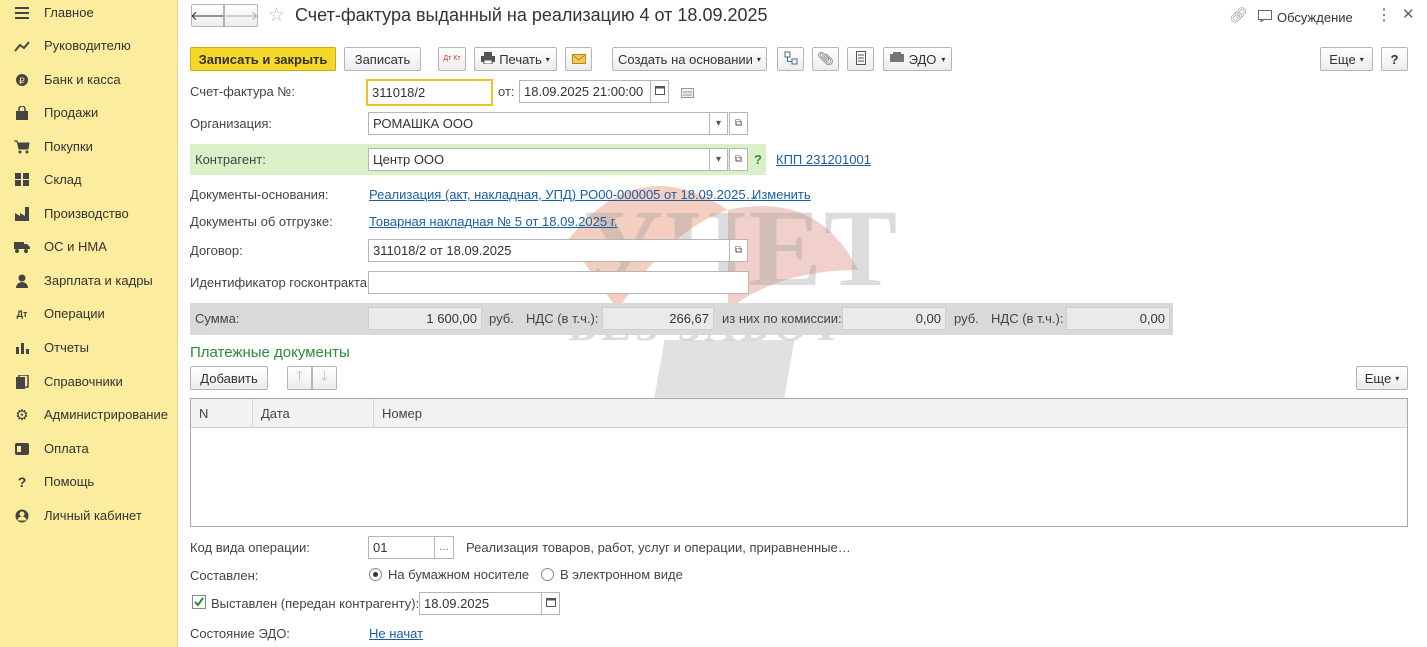 Image resolution: width=1427 pixels, height=647 pixels. What do you see at coordinates (222, 413) in the screenshot?
I see `column-number: N` at bounding box center [222, 413].